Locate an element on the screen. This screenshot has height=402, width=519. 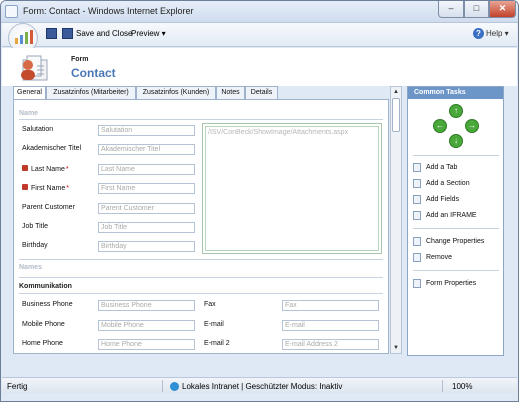
label-home-phone: Home Phone is located at coordinates (42, 343).